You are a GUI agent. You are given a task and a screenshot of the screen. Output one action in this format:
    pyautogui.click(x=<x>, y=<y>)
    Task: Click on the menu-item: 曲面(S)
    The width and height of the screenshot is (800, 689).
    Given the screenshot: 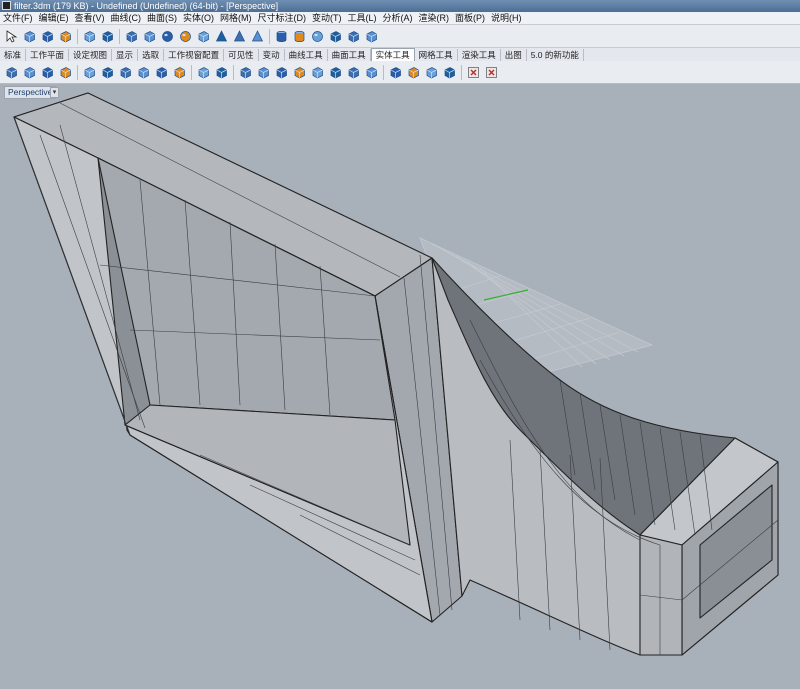 What is the action you would take?
    pyautogui.click(x=162, y=18)
    